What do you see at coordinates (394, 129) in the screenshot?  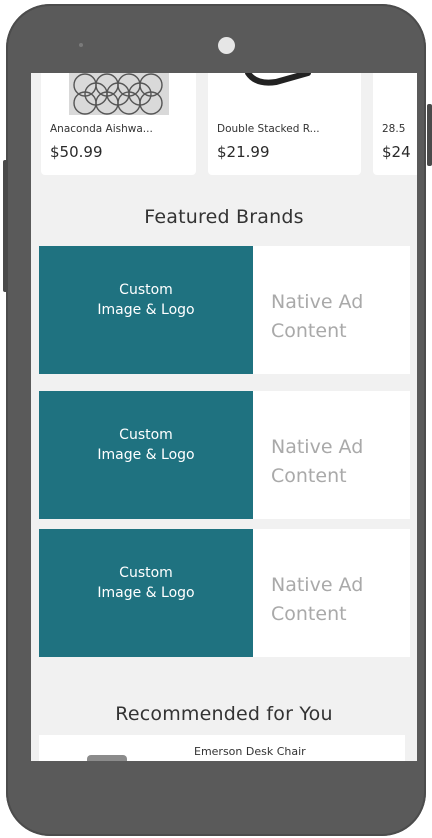 I see `product-name: 28.5` at bounding box center [394, 129].